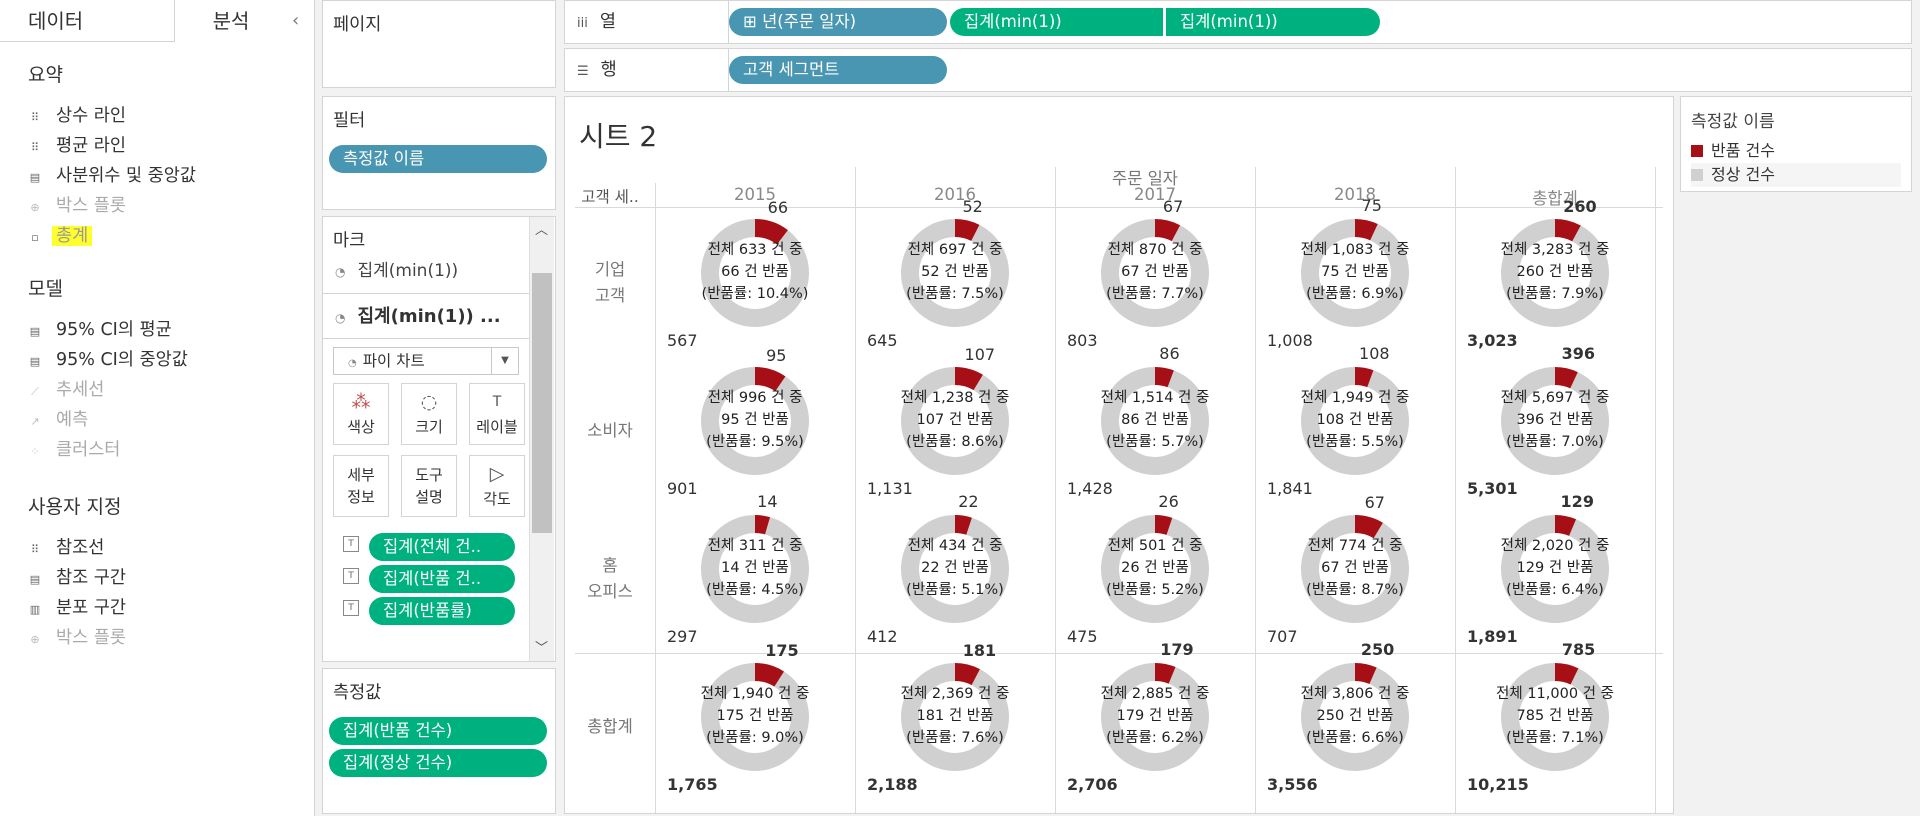 Image resolution: width=1920 pixels, height=816 pixels. What do you see at coordinates (438, 763) in the screenshot?
I see `measure-pill-normal: 집계(정상 건수)` at bounding box center [438, 763].